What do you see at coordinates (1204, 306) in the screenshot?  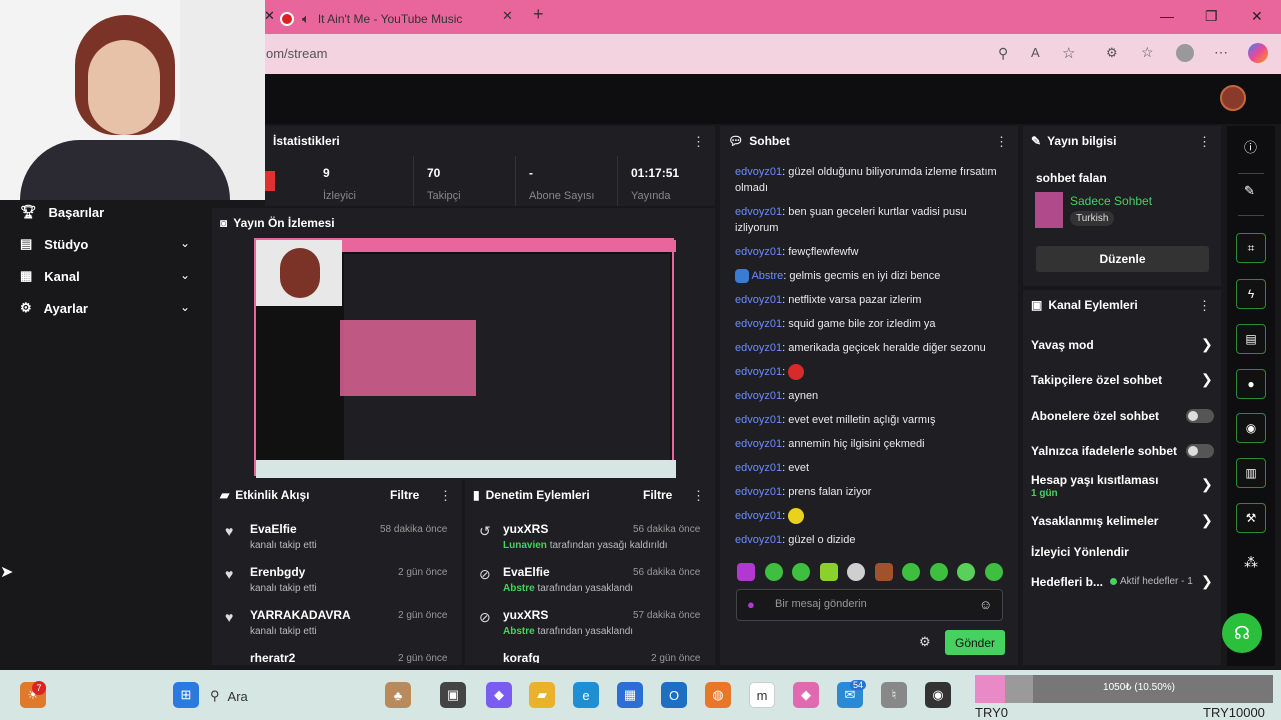 I see `channel-actions-menu-icon: ⋮` at bounding box center [1204, 306].